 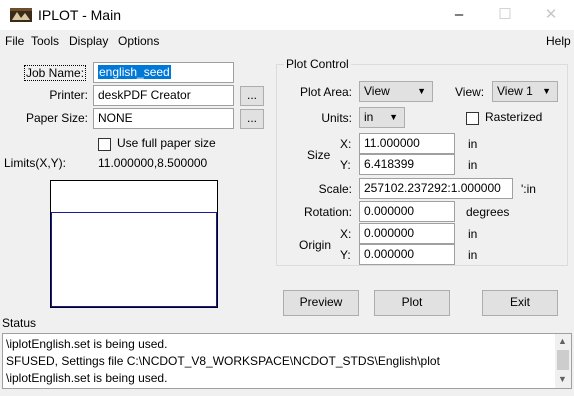 What do you see at coordinates (14, 41) in the screenshot?
I see `menu-file: File` at bounding box center [14, 41].